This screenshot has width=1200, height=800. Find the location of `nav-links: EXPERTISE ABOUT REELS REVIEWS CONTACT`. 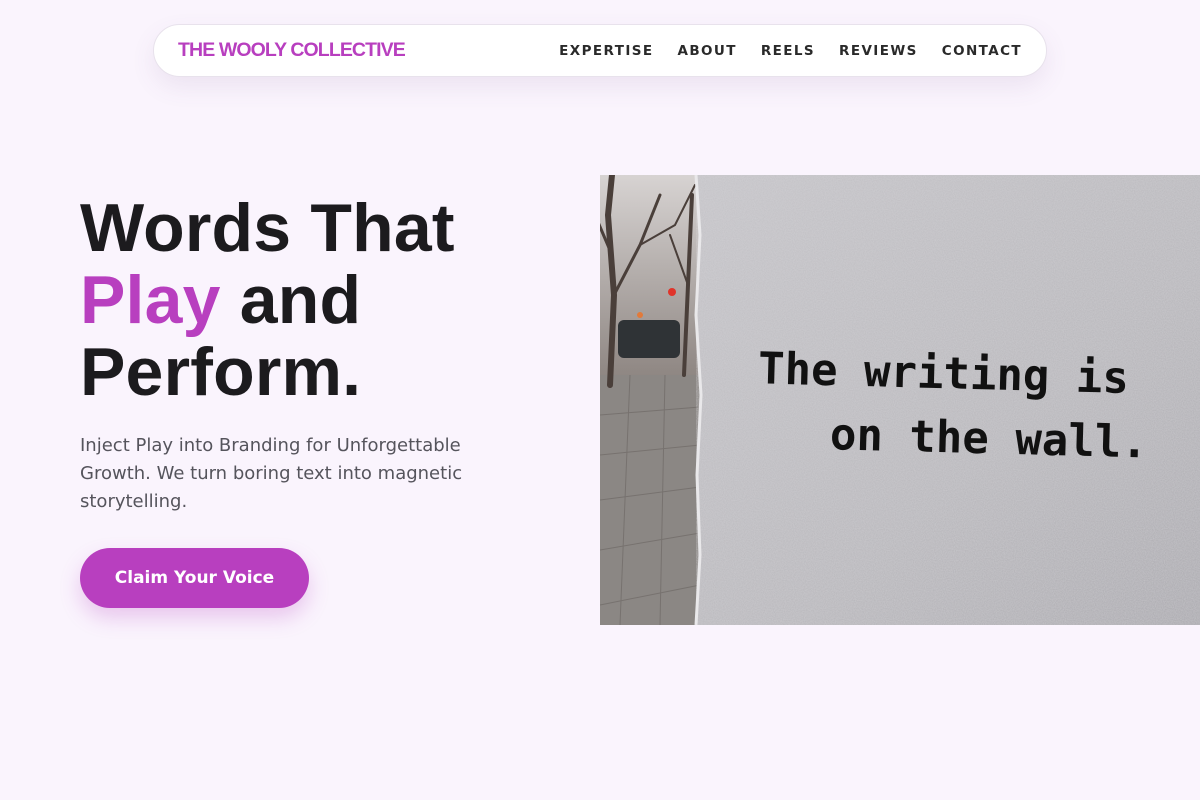

nav-links: EXPERTISE ABOUT REELS REVIEWS CONTACT is located at coordinates (790, 51).